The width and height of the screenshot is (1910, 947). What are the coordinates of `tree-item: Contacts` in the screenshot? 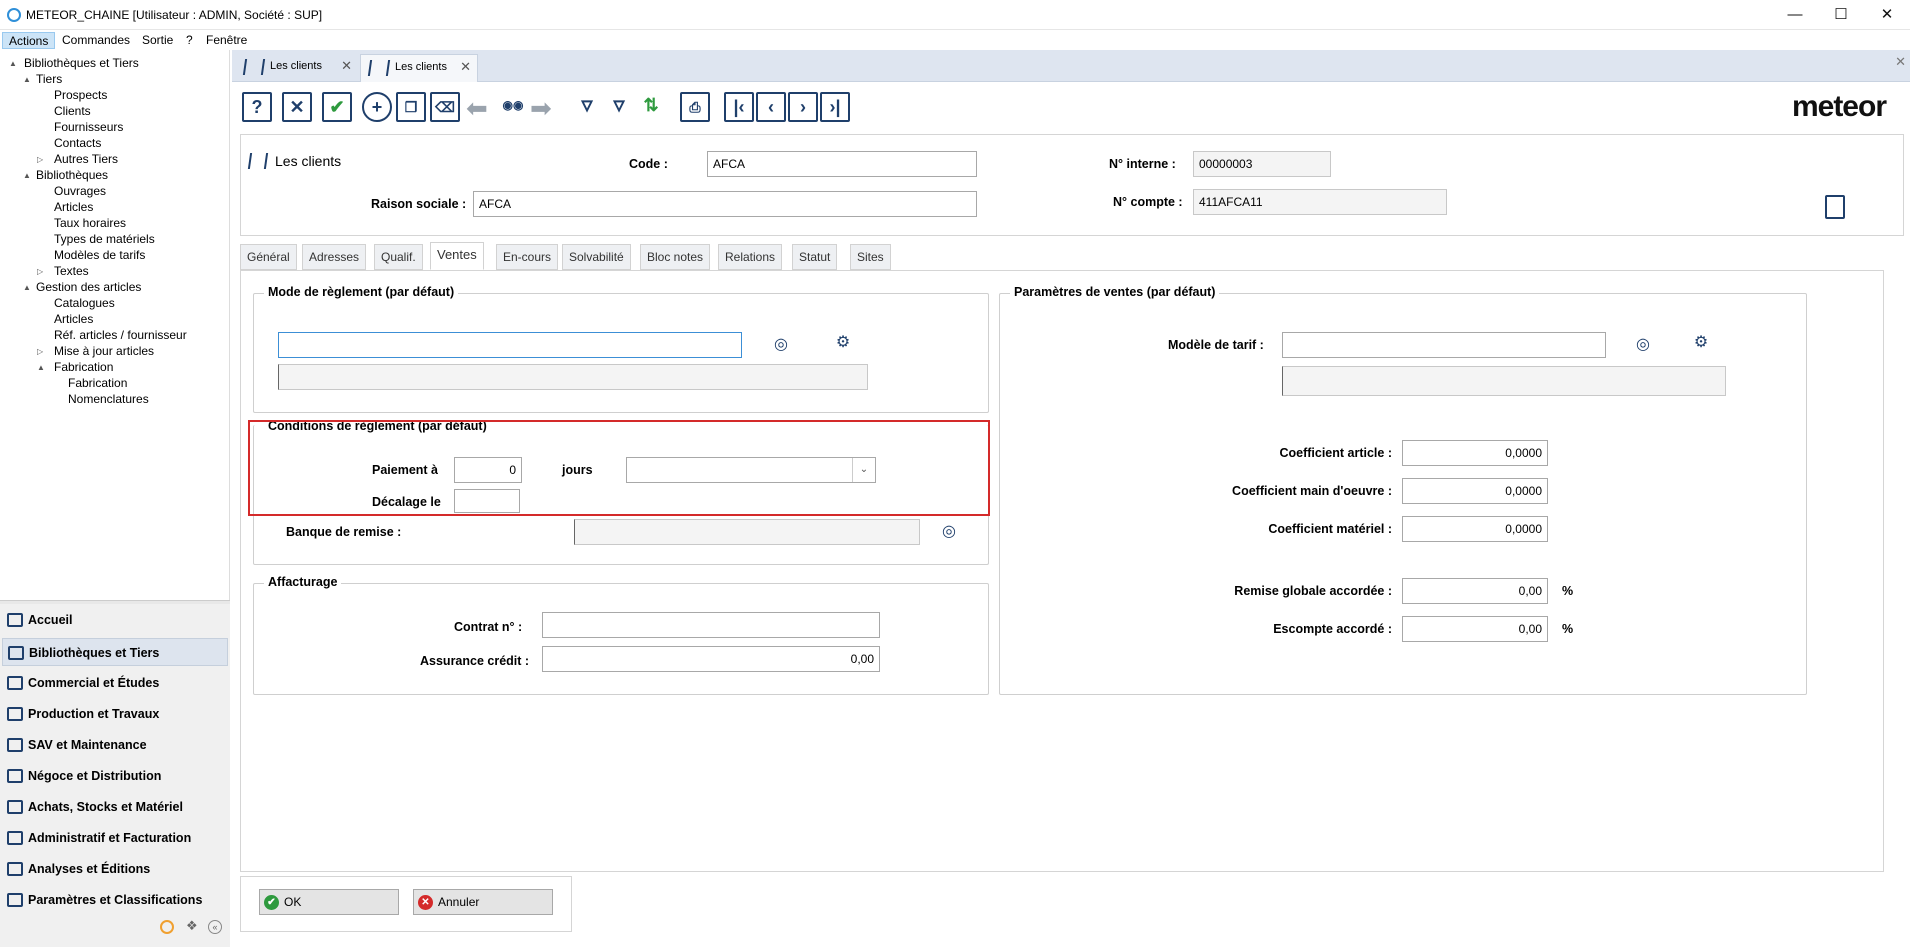 It's located at (77, 143).